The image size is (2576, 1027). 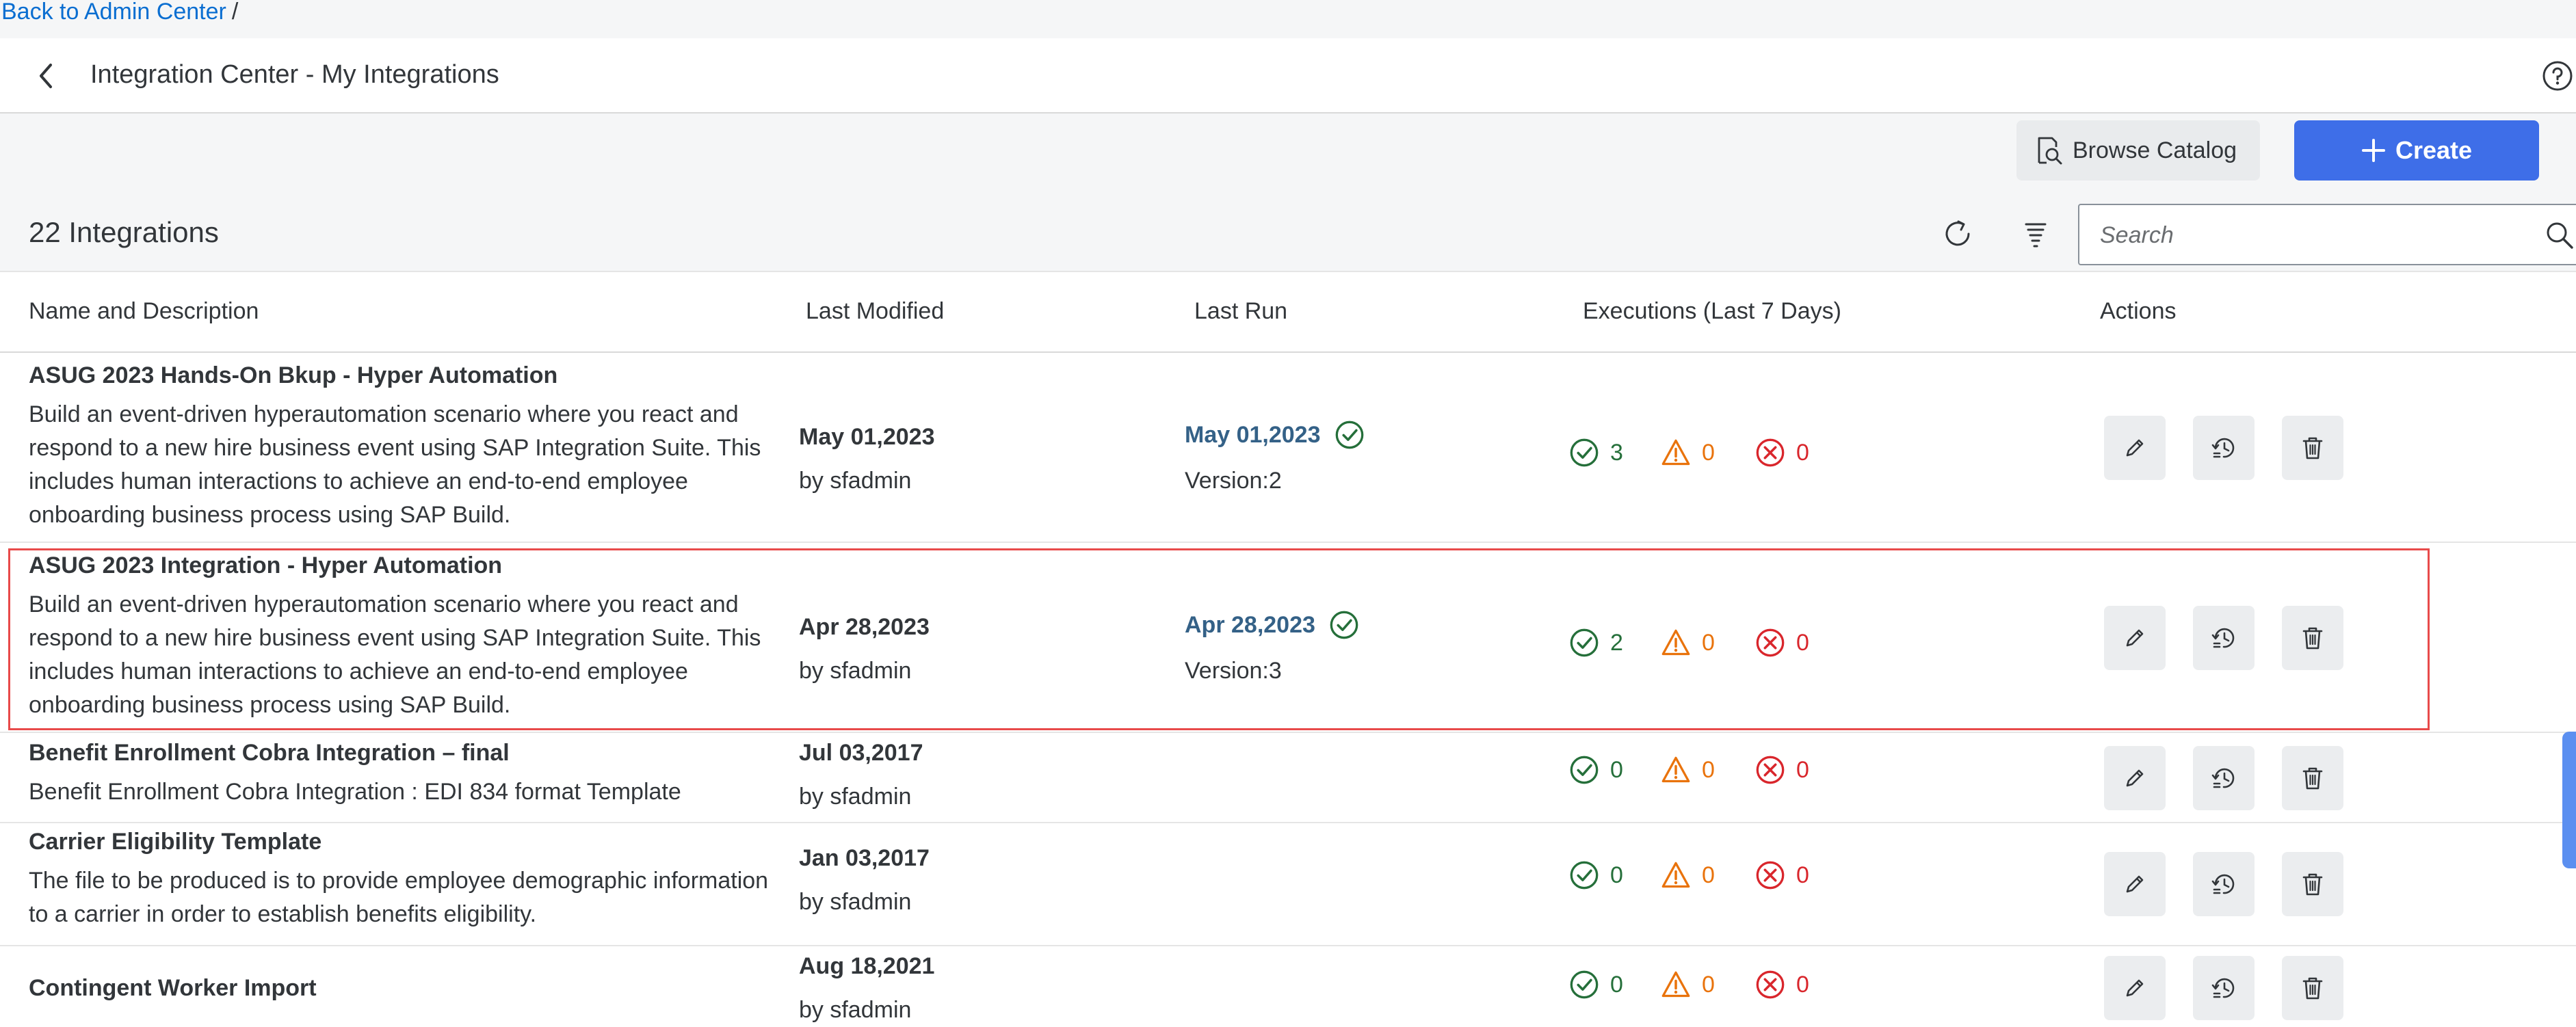 I want to click on search-field, so click(x=2327, y=234).